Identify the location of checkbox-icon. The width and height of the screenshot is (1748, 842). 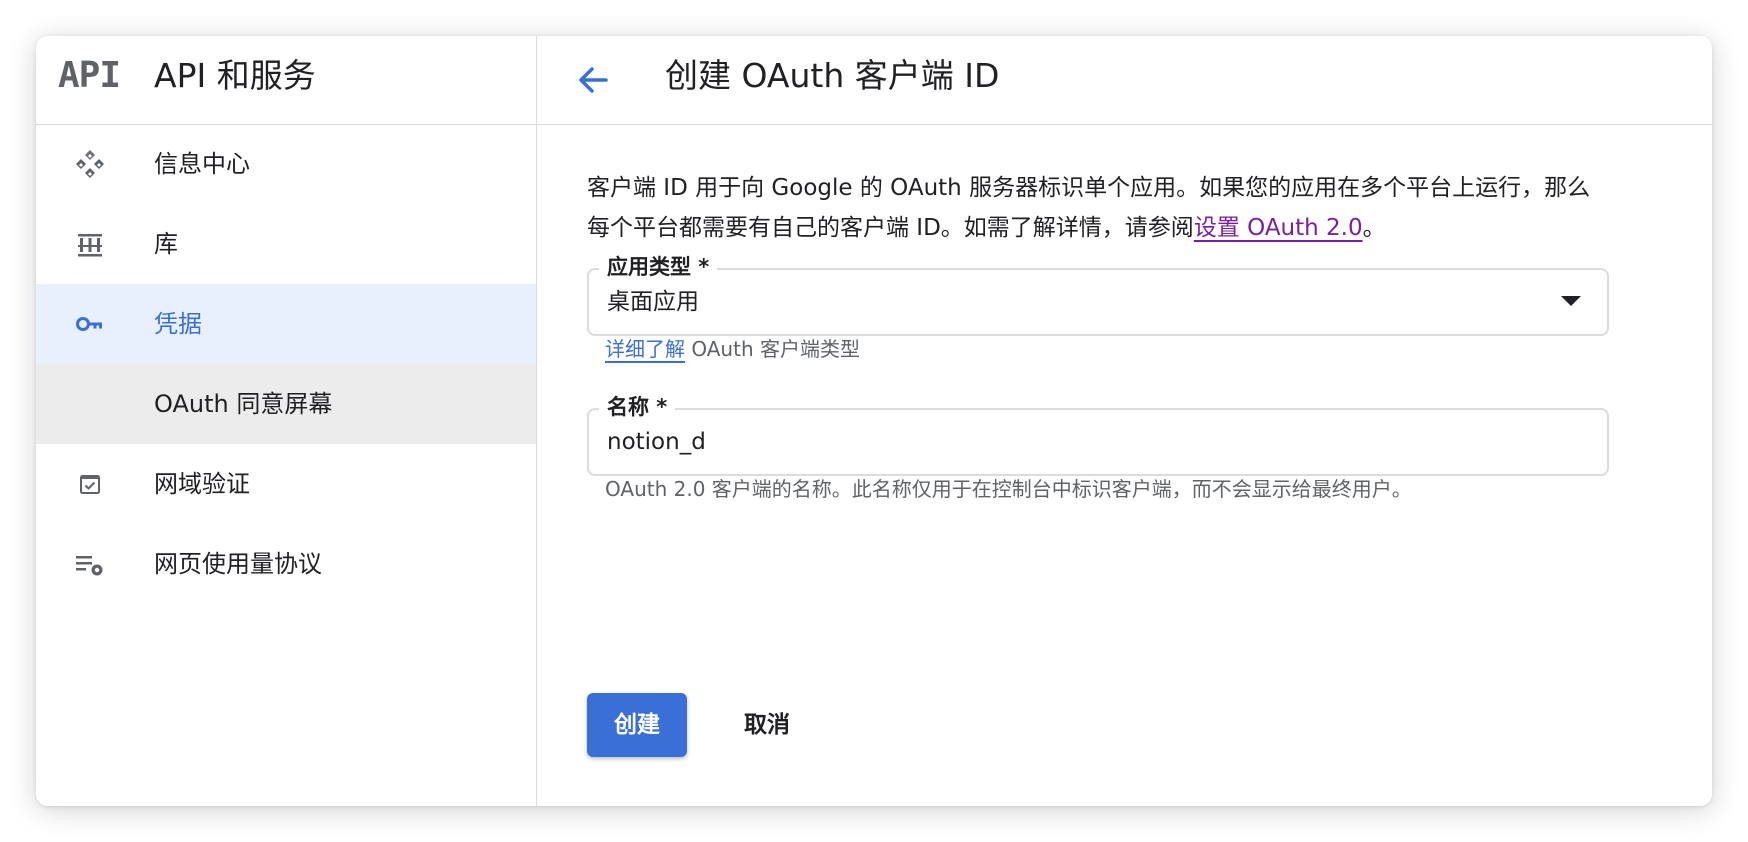
(90, 484).